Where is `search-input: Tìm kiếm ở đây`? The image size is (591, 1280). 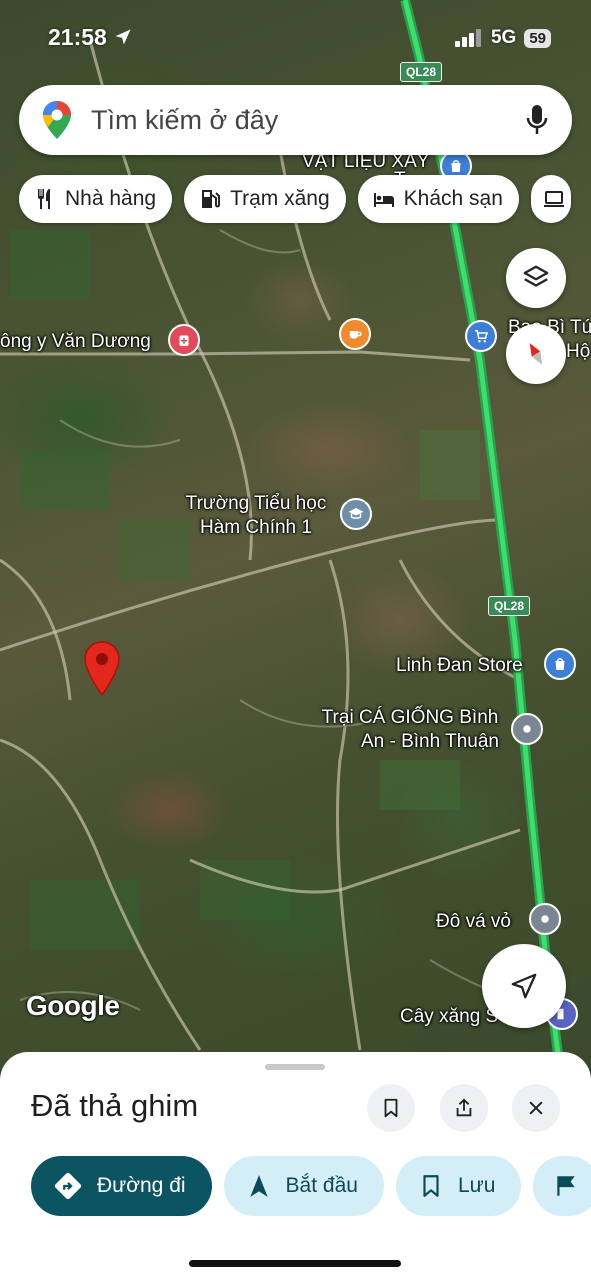
search-input: Tìm kiếm ở đây is located at coordinates (307, 120).